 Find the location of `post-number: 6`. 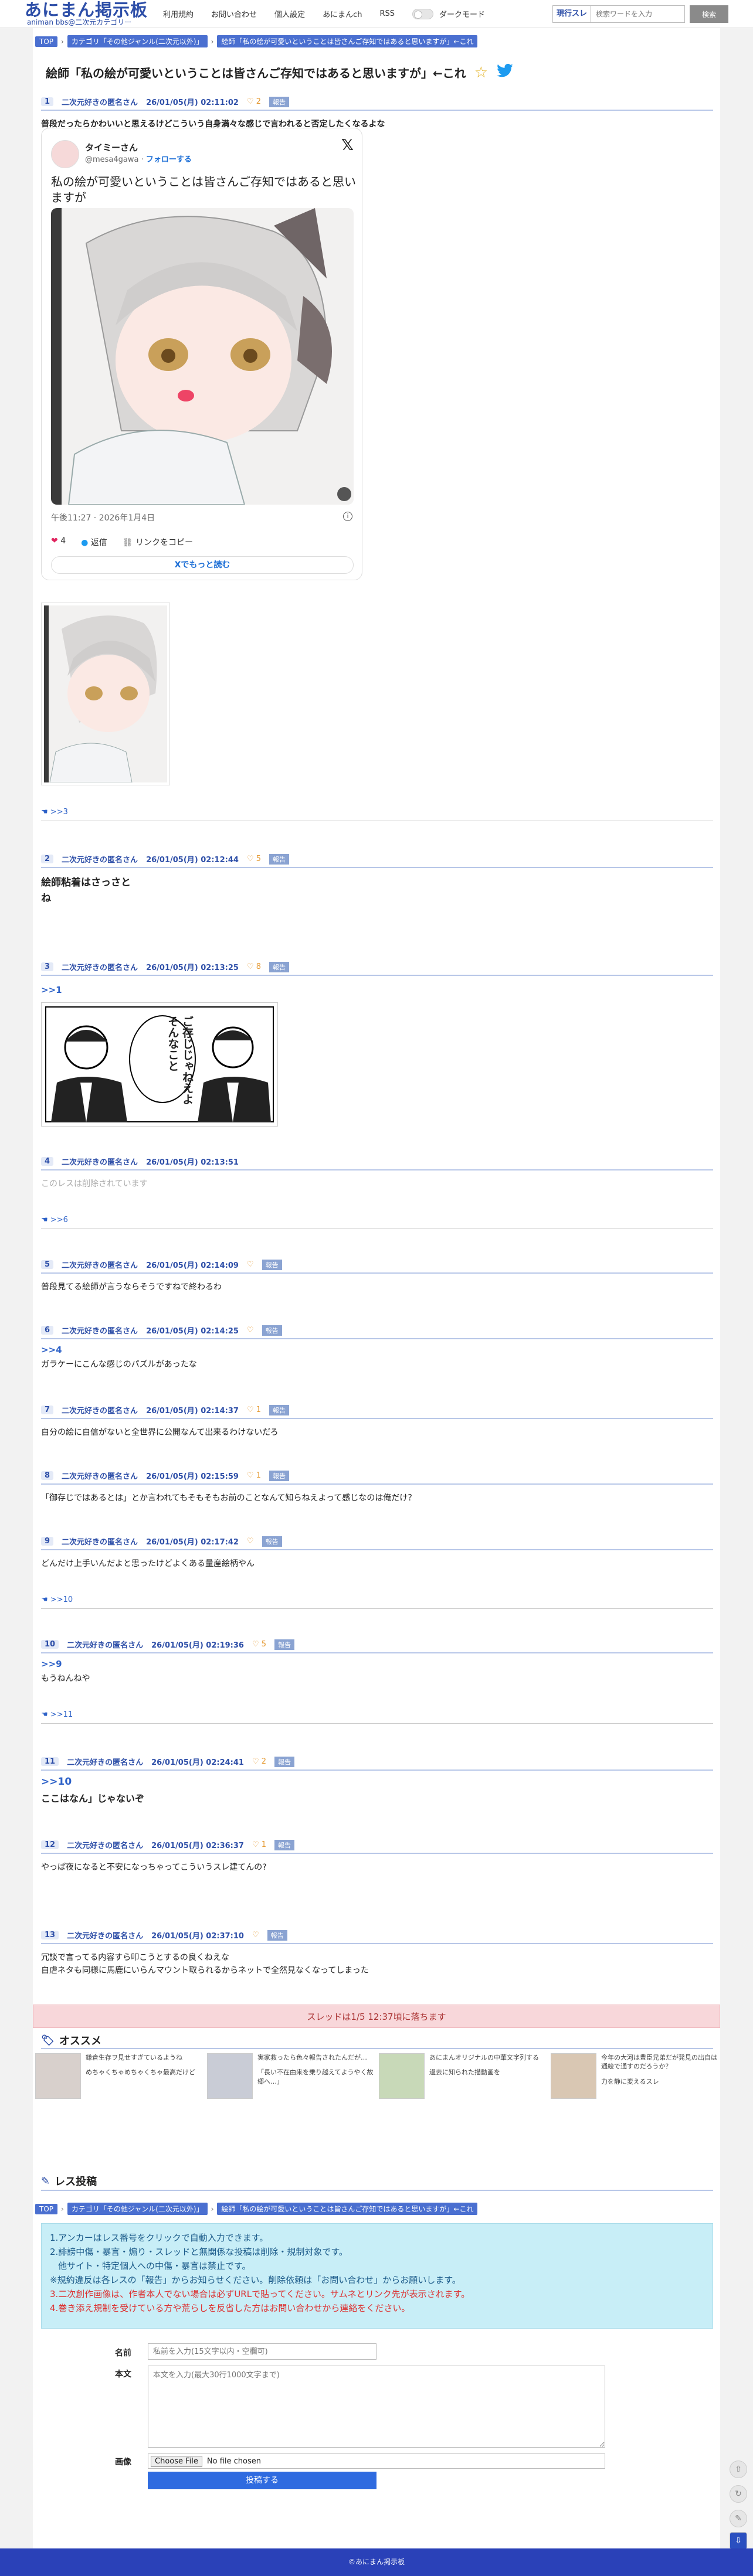

post-number: 6 is located at coordinates (47, 1330).